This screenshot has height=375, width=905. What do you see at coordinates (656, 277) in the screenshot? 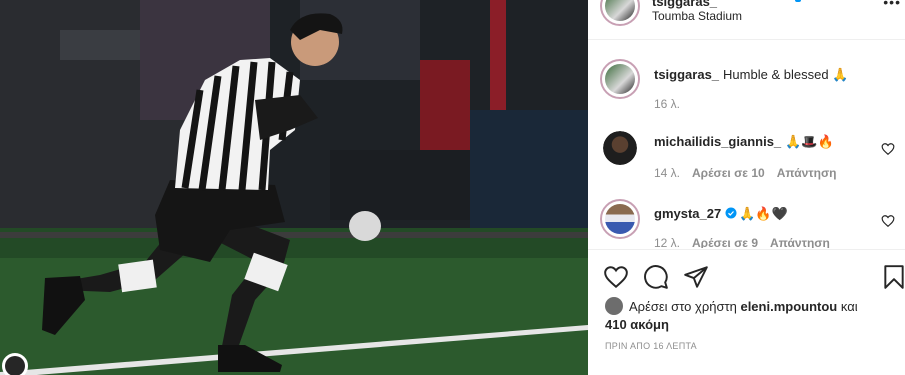
I see `comment-icon` at bounding box center [656, 277].